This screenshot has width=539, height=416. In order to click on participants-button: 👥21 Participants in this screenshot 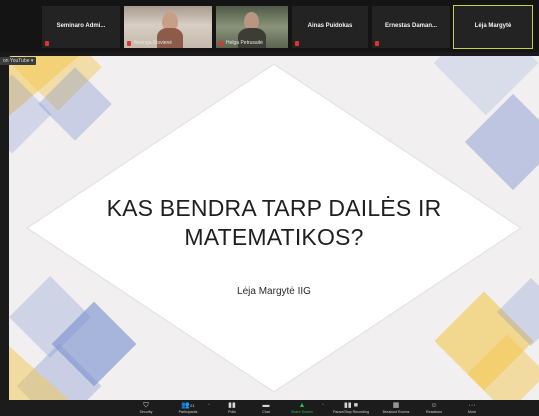, I will do `click(188, 408)`.